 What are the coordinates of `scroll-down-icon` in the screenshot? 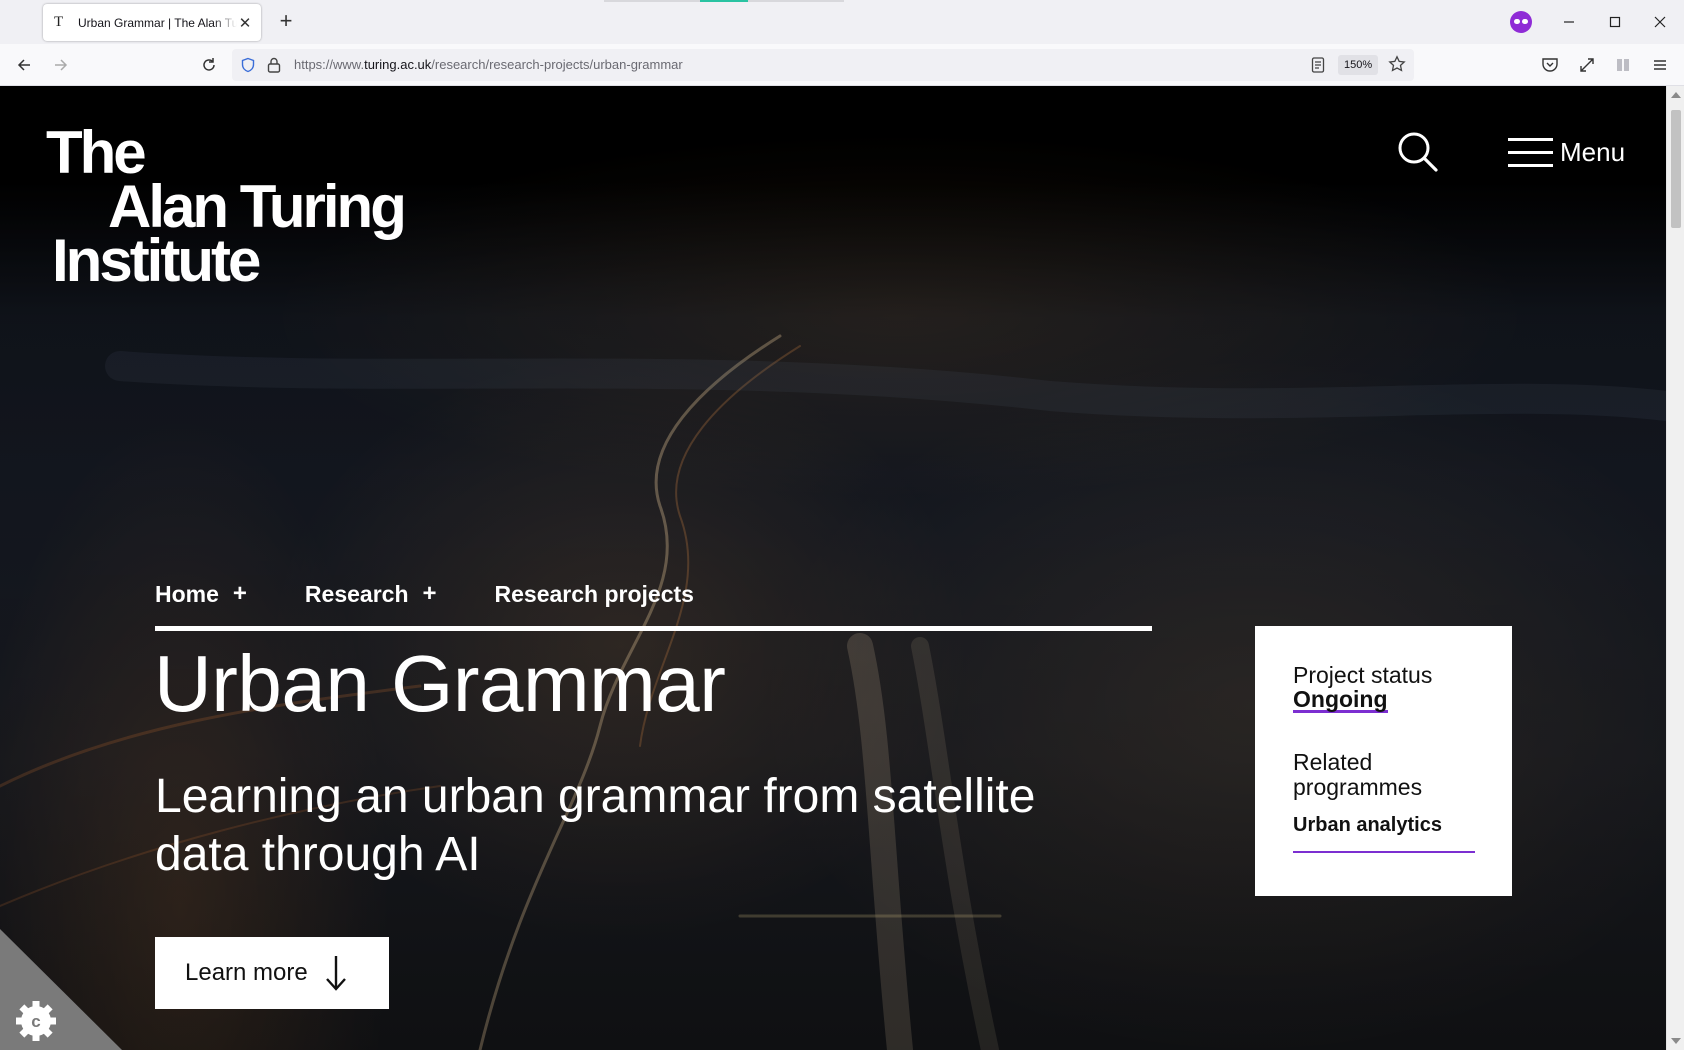 It's located at (1676, 1041).